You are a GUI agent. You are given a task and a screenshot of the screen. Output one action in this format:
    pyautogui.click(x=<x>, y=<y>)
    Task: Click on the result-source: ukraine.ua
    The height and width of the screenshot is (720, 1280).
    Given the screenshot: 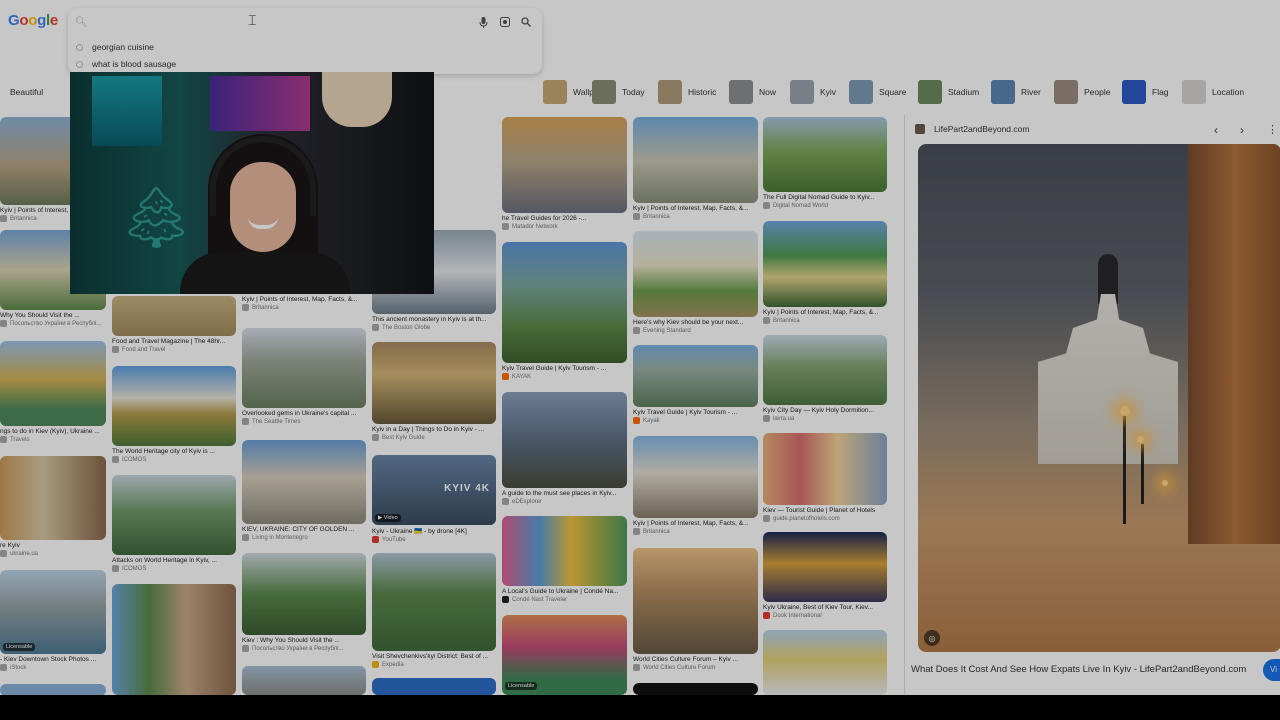 What is the action you would take?
    pyautogui.click(x=53, y=553)
    